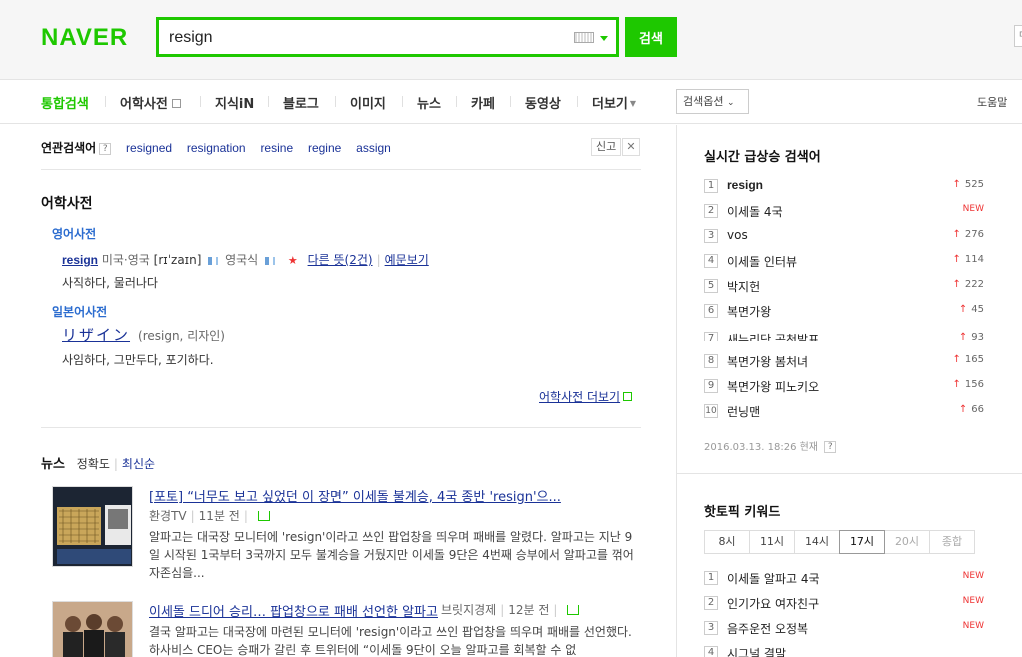 The width and height of the screenshot is (1022, 657). Describe the element at coordinates (773, 386) in the screenshot. I see `rank-keyword: 복면가왕 피노키오` at that location.